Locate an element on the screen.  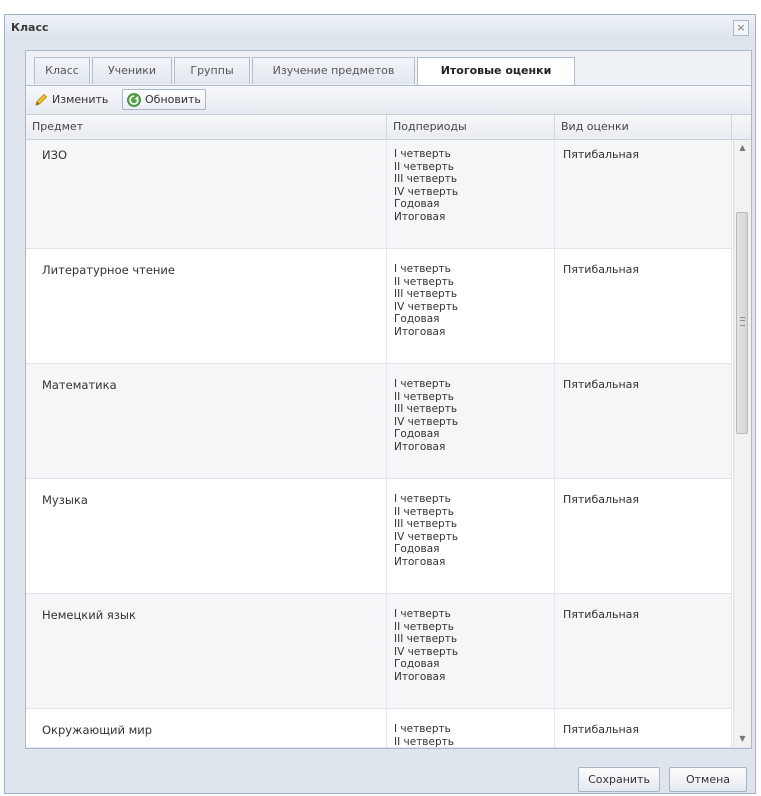
tab-class: Класс is located at coordinates (62, 70).